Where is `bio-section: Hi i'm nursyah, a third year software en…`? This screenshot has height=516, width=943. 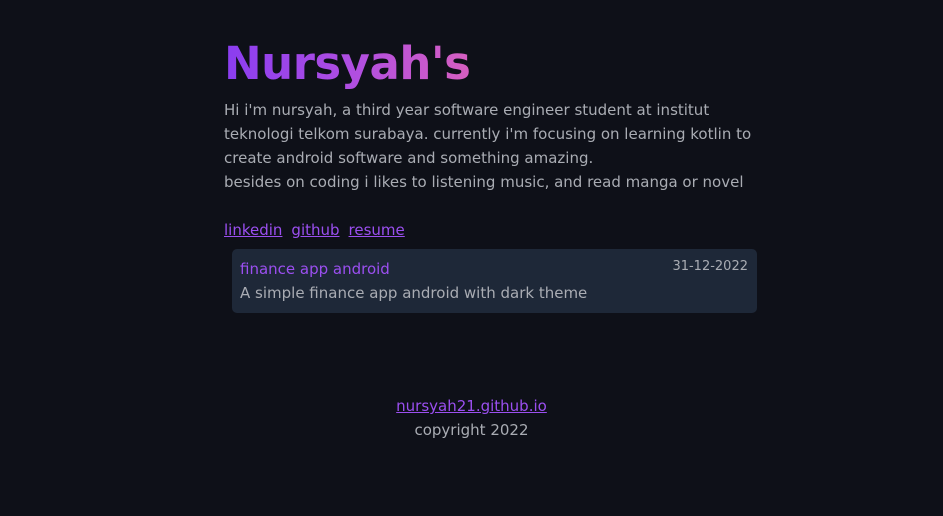
bio-section: Hi i'm nursyah, a third year software en… is located at coordinates (494, 146).